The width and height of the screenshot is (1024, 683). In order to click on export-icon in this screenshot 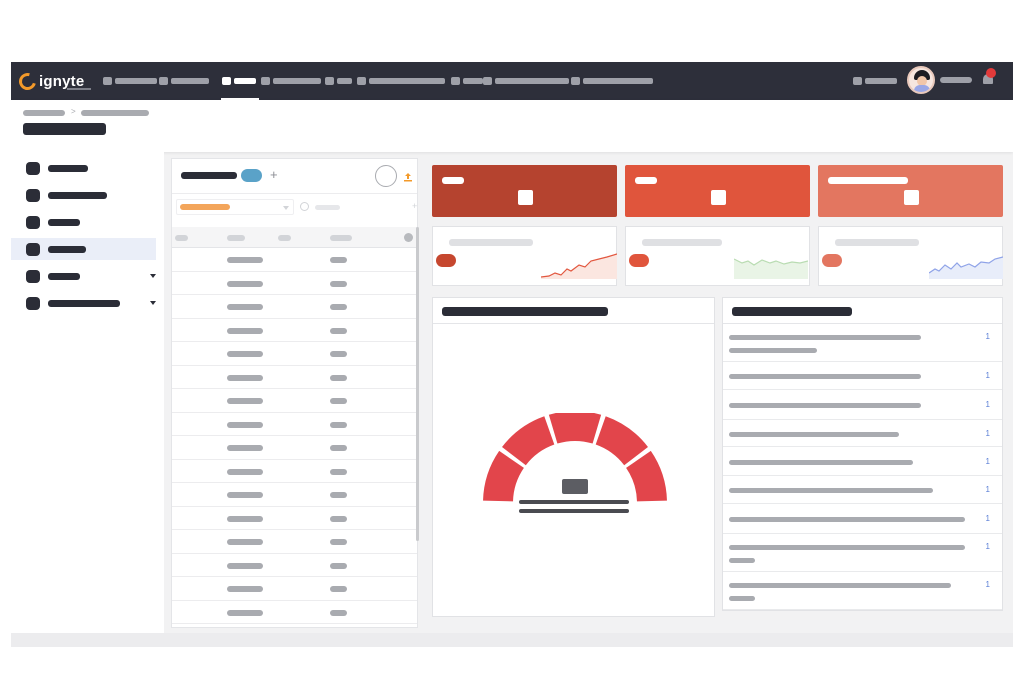, I will do `click(408, 175)`.